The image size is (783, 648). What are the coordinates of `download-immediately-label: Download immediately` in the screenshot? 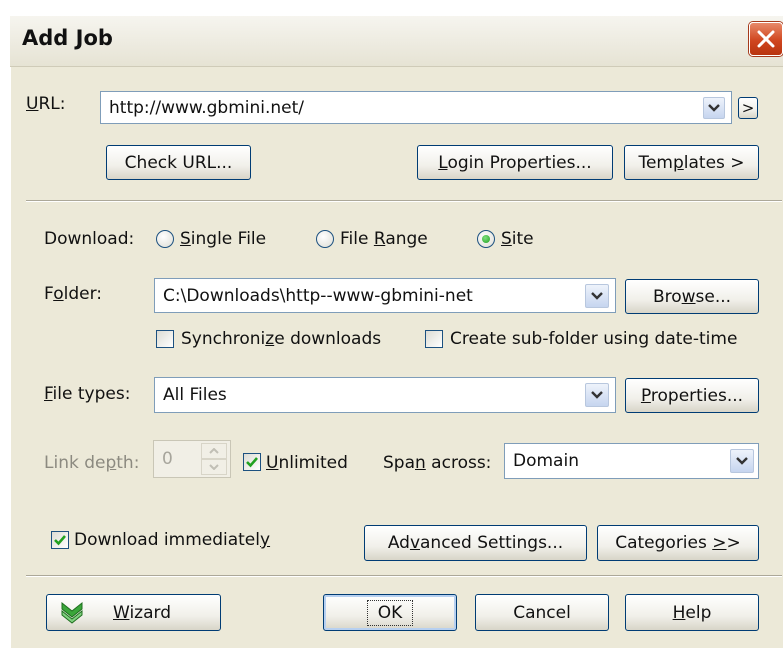 It's located at (172, 540).